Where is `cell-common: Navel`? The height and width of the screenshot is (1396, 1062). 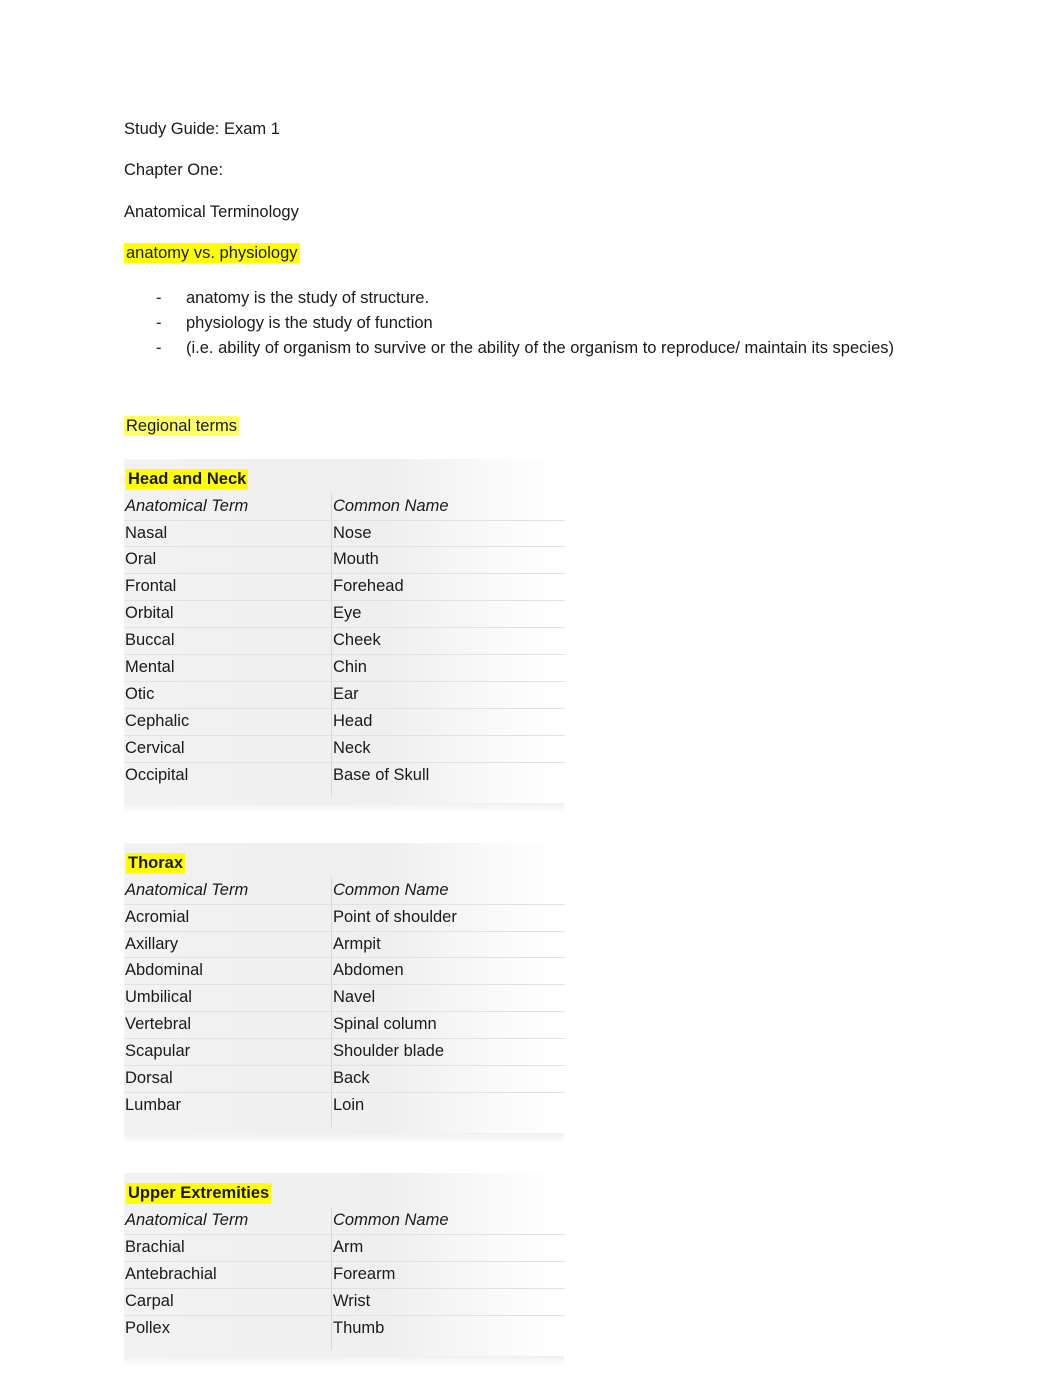 cell-common: Navel is located at coordinates (354, 997).